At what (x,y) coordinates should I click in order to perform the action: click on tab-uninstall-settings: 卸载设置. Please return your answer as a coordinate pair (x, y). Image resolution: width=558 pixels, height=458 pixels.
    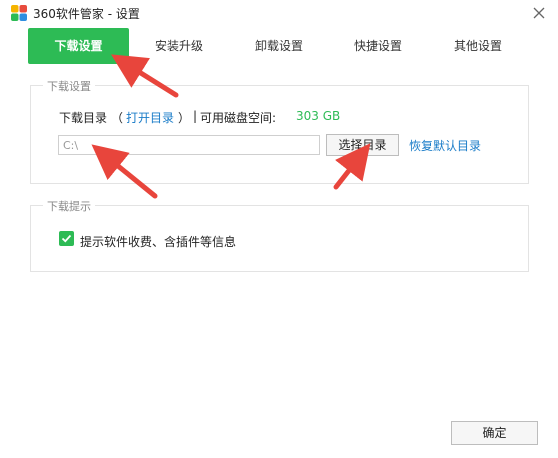
    Looking at the image, I should click on (279, 46).